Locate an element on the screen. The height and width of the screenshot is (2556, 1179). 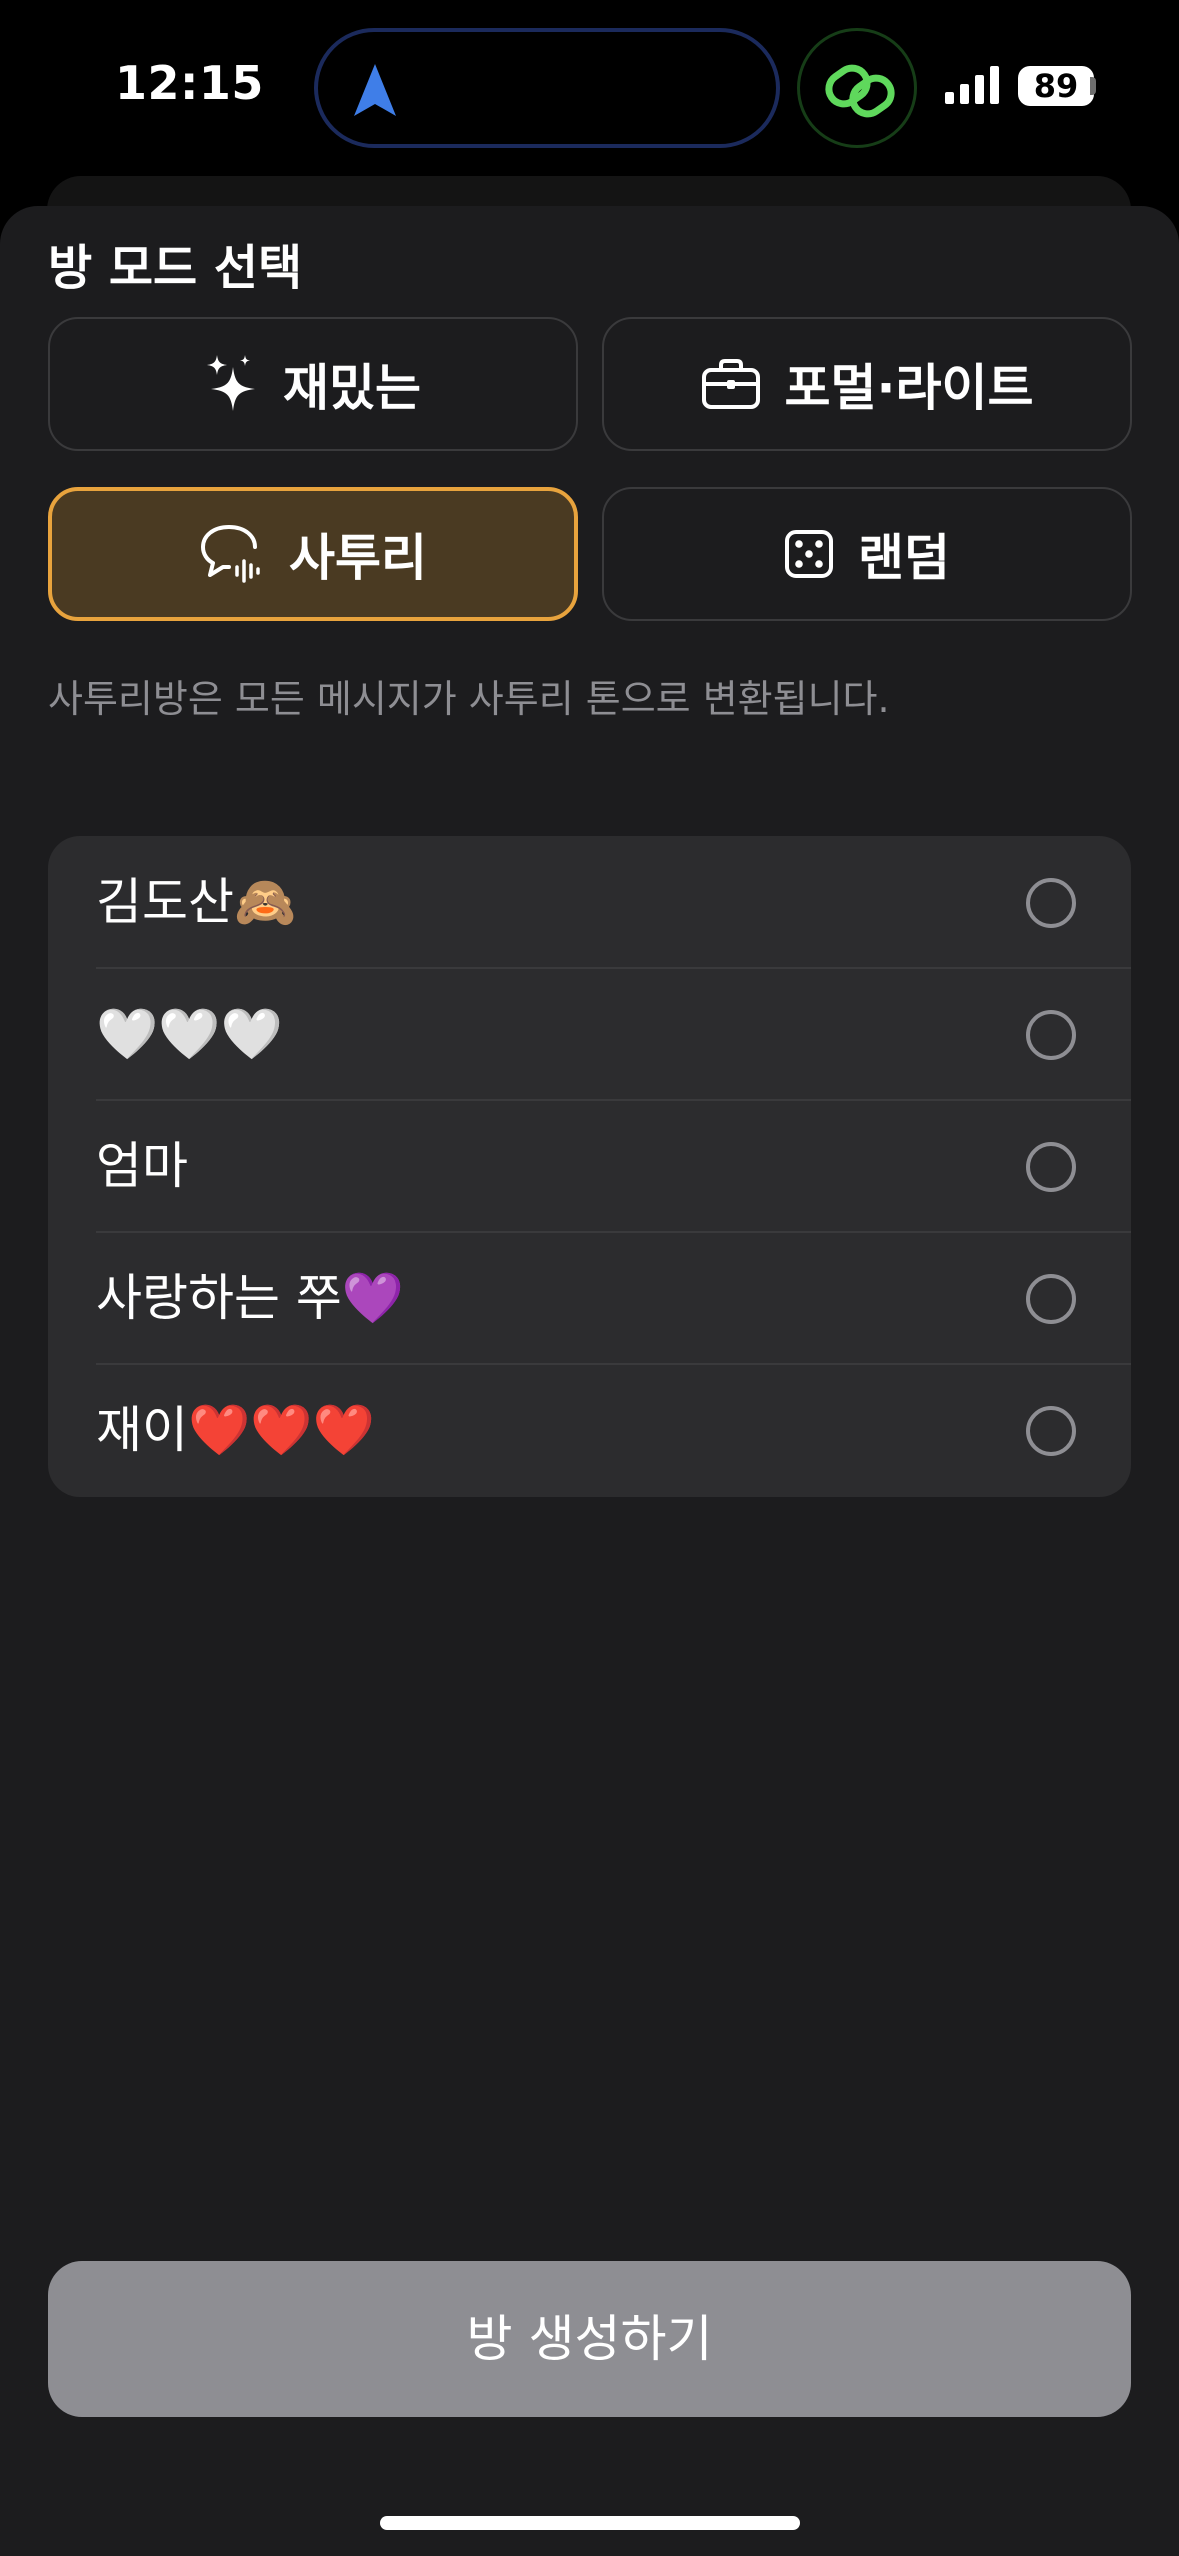
link-activity-icon is located at coordinates (857, 88).